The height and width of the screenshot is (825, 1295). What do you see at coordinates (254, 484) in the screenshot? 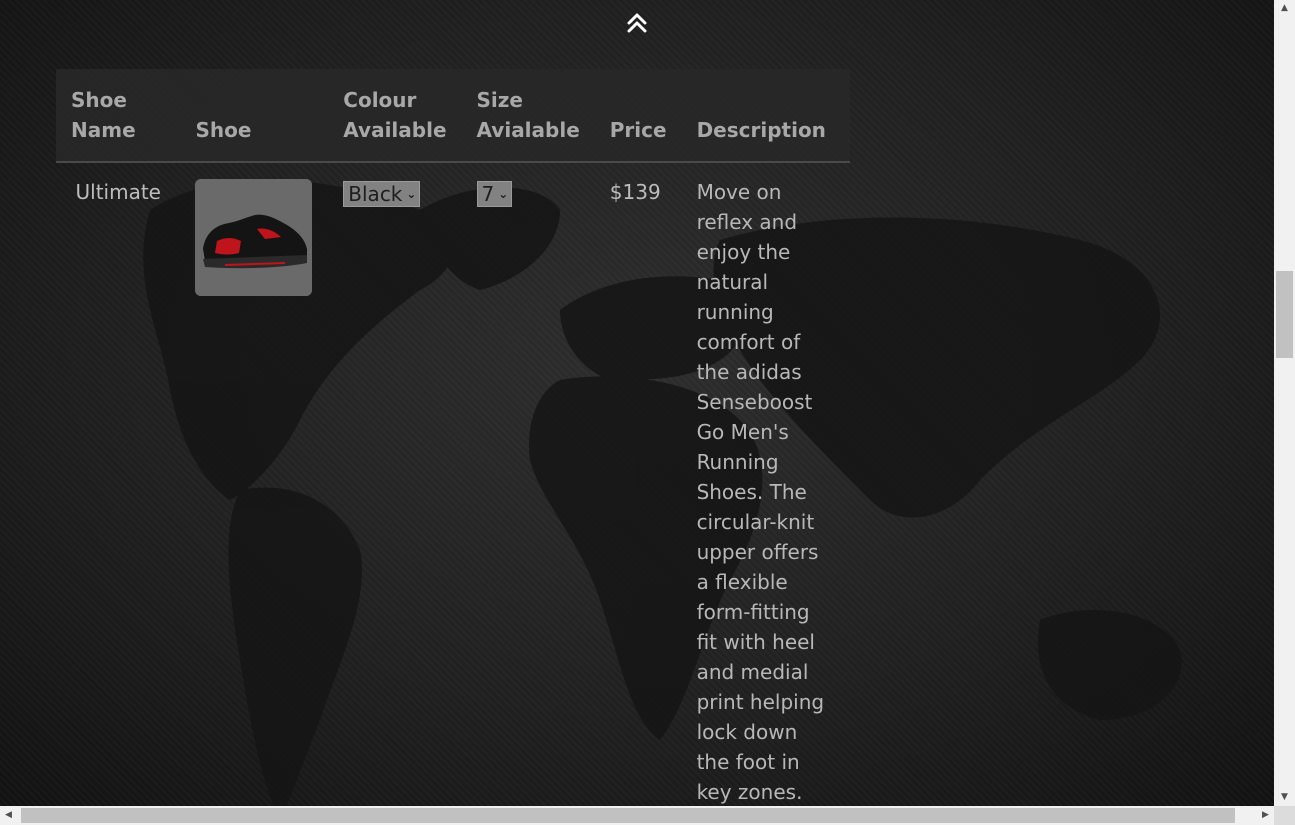
I see `shoe-image-cell` at bounding box center [254, 484].